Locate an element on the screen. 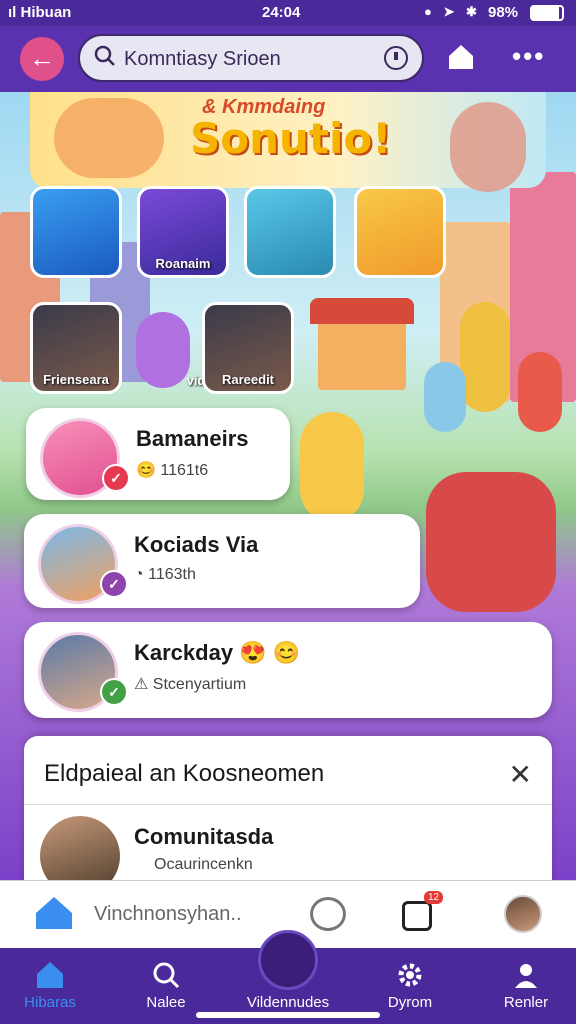  list-item: ✓ Karckday 😍 😊 ⚠ Stcenyartium is located at coordinates (288, 670).